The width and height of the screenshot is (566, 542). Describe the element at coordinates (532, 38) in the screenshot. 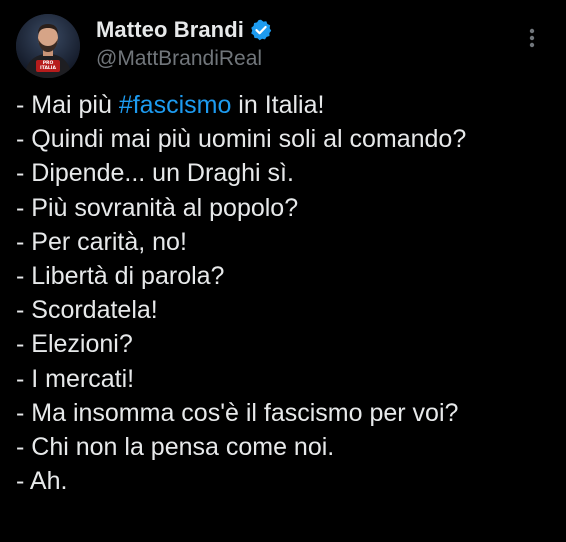

I see `more-options-icon` at that location.